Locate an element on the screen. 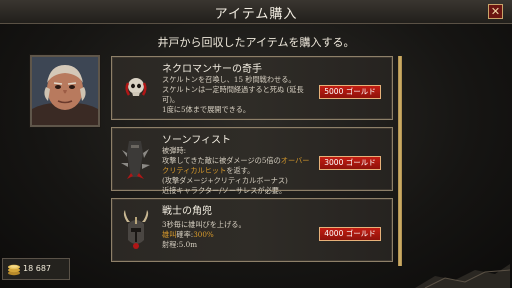 The height and width of the screenshot is (288, 512). title-bar: アイテム購入 ✕ is located at coordinates (256, 12).